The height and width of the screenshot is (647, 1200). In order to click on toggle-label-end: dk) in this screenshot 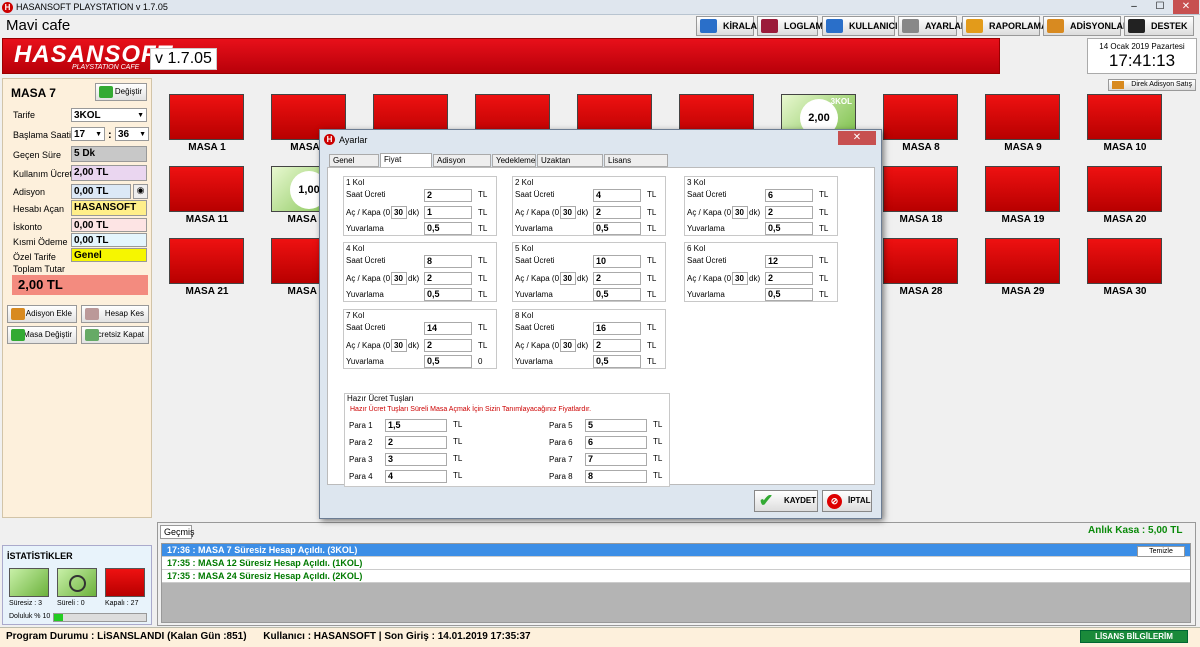, I will do `click(755, 278)`.